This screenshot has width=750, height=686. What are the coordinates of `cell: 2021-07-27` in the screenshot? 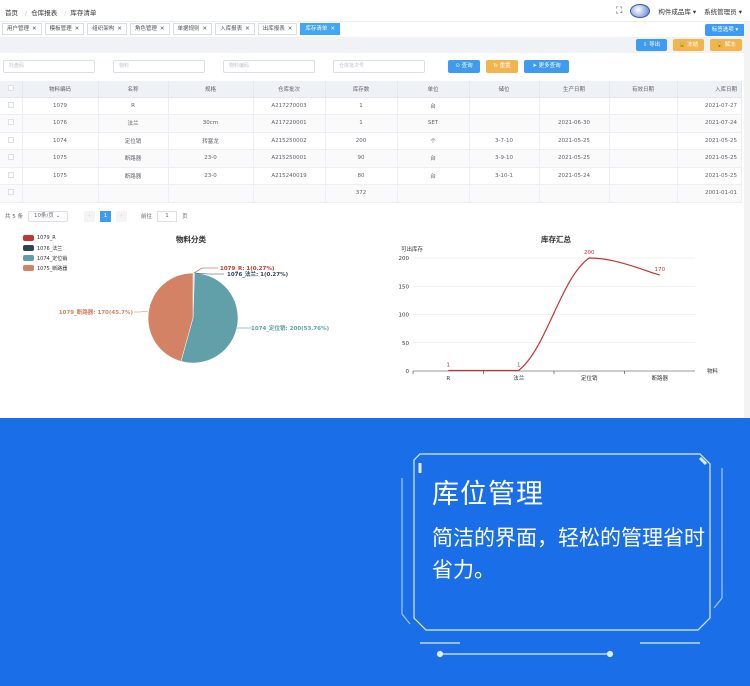 It's located at (709, 106).